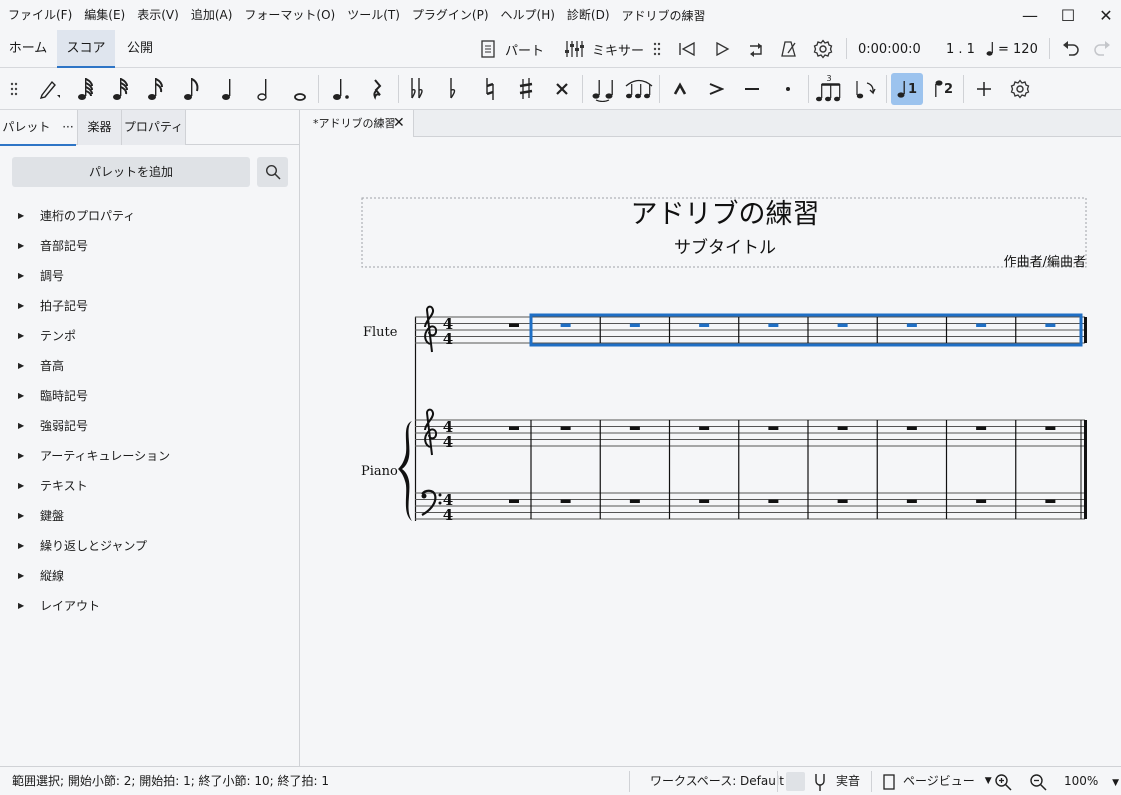  Describe the element at coordinates (789, 49) in the screenshot. I see `metronome-button` at that location.